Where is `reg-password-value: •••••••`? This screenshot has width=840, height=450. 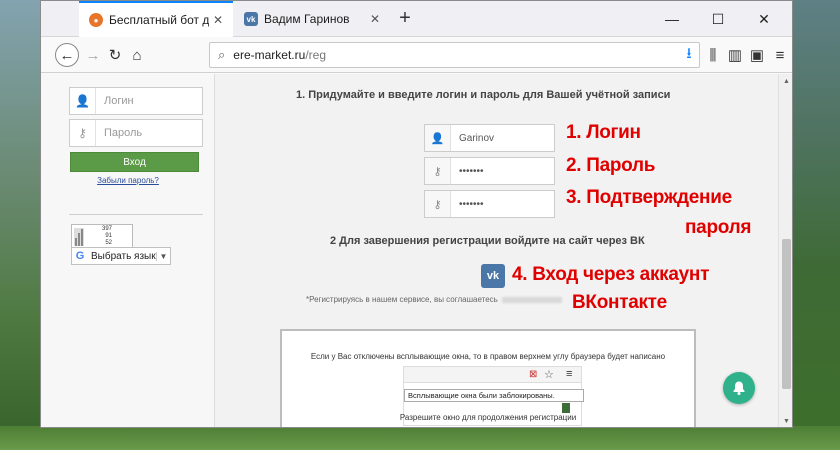
reg-password-value: ••••••• is located at coordinates (471, 171).